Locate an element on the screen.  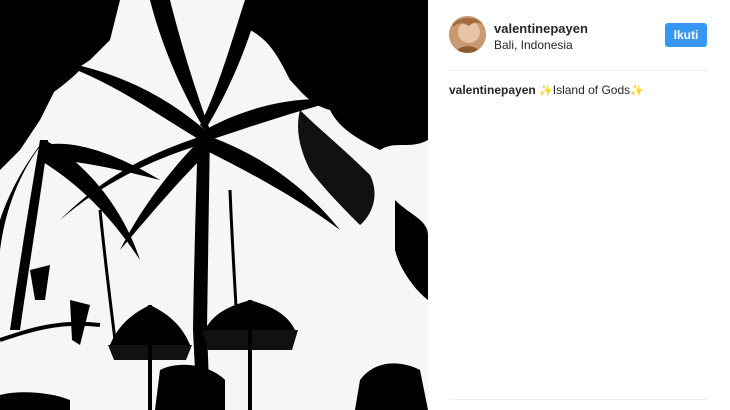
post-caption: valentinepayen ✨Island of Gods✨ is located at coordinates (546, 90).